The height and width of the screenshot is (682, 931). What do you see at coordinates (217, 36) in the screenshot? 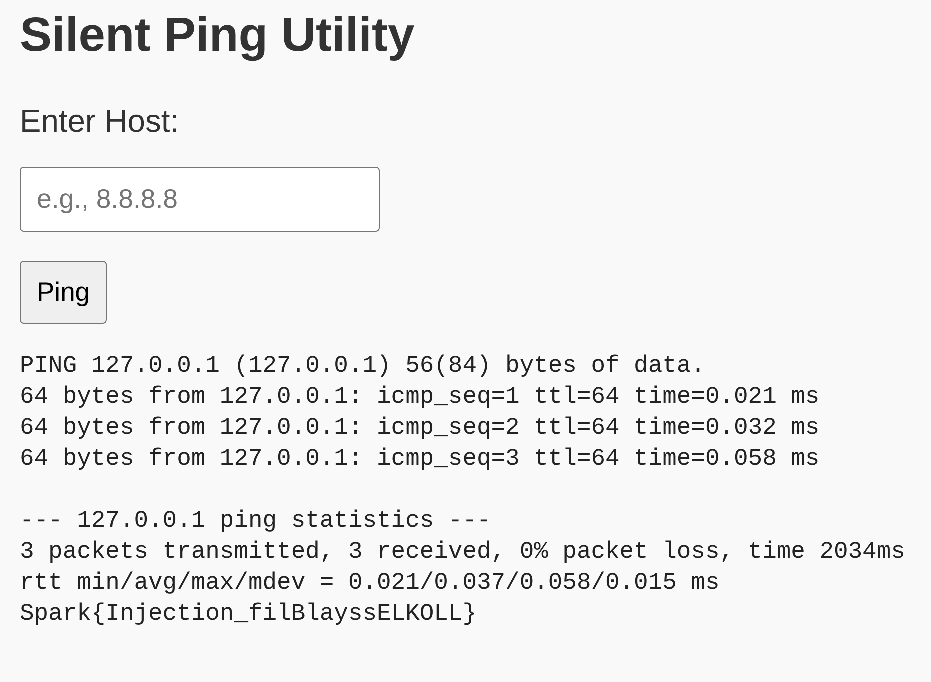
I see `page-title: Silent Ping Utility` at bounding box center [217, 36].